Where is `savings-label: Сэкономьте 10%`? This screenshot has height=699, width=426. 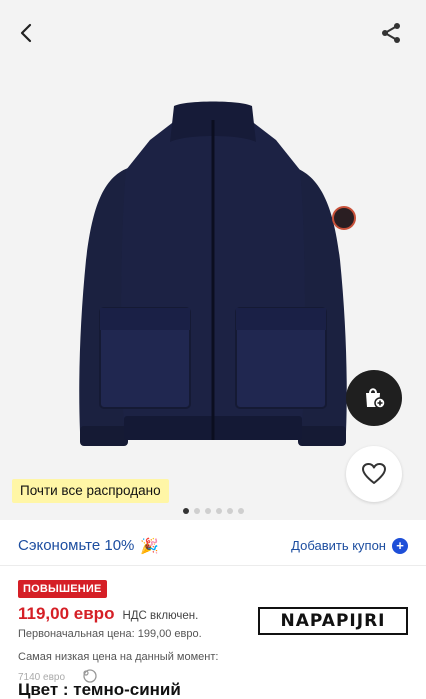
savings-label: Сэкономьте 10% is located at coordinates (76, 545).